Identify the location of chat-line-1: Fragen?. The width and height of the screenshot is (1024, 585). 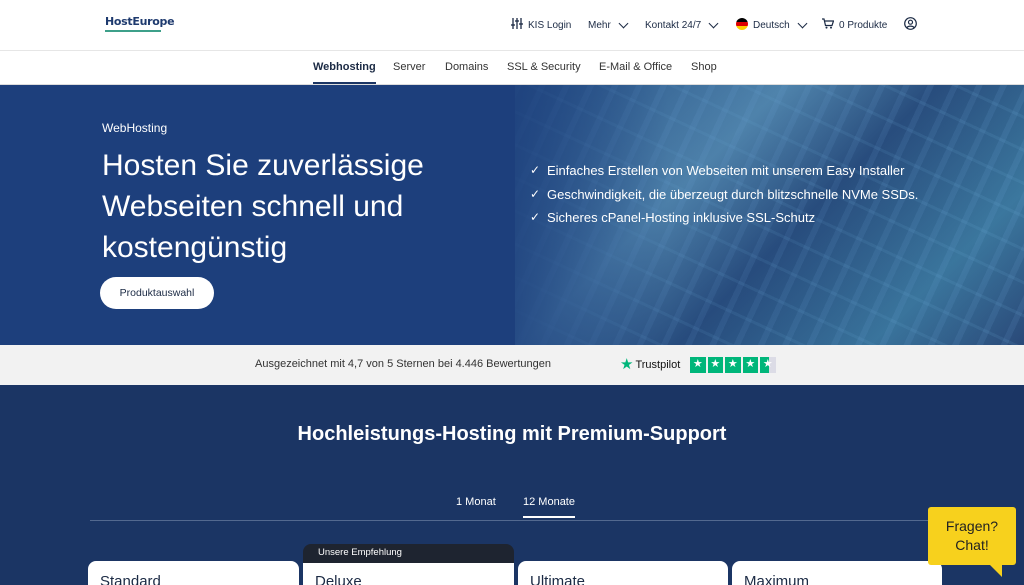
(972, 526).